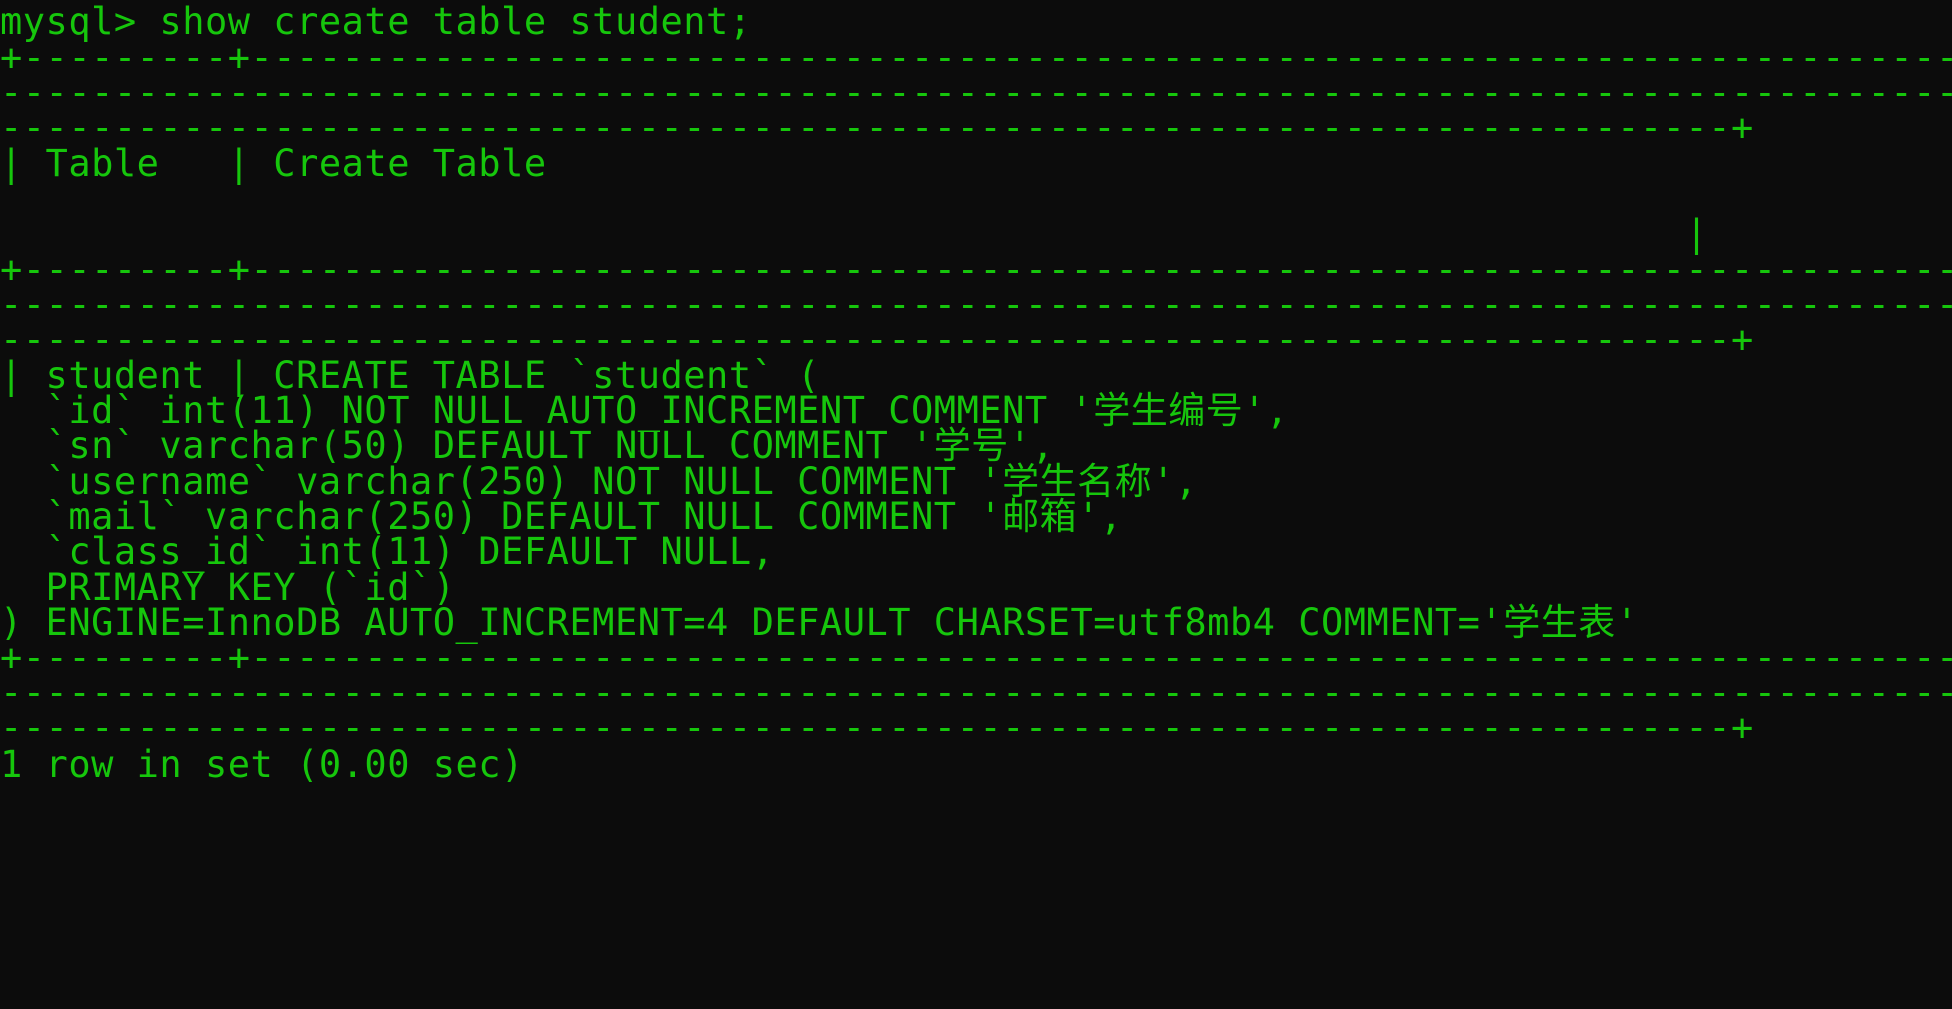 The height and width of the screenshot is (1009, 1952). What do you see at coordinates (262, 764) in the screenshot?
I see `result-summary-line: 1 row in set (0.00 sec)` at bounding box center [262, 764].